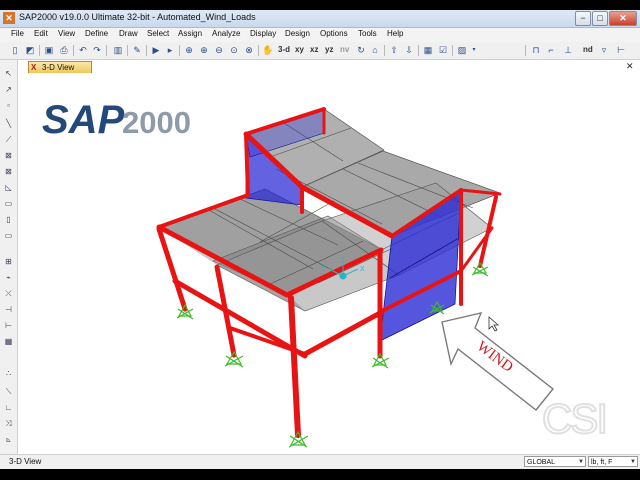 The height and width of the screenshot is (480, 640). What do you see at coordinates (64, 50) in the screenshot?
I see `print-icon: ⎙` at bounding box center [64, 50].